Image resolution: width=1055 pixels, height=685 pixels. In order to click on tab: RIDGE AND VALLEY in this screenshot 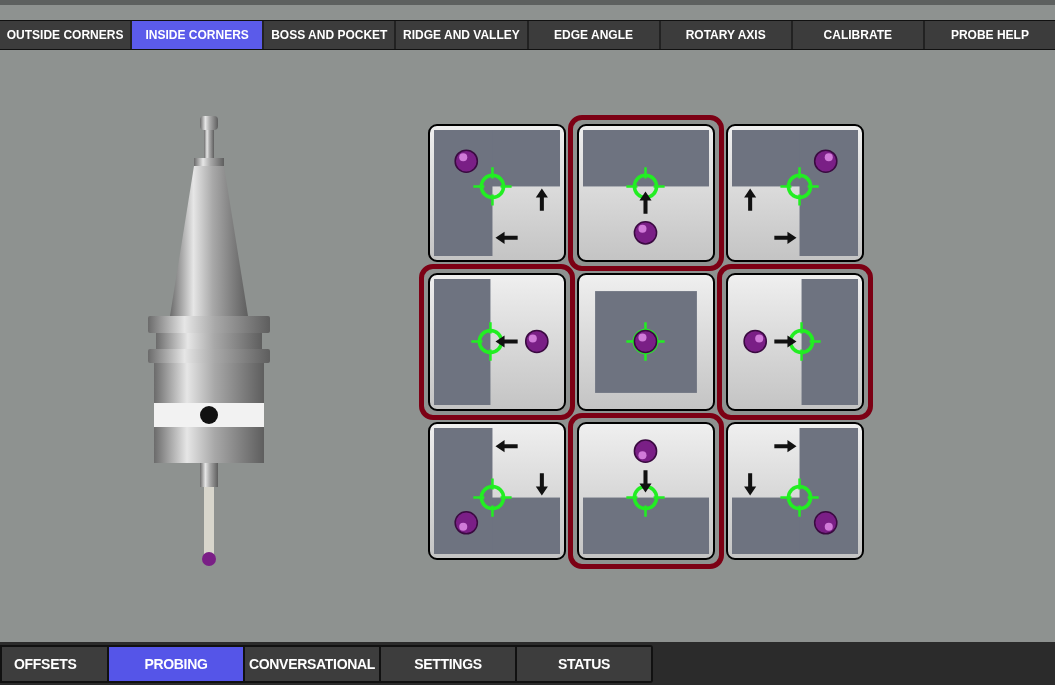, I will do `click(461, 35)`.